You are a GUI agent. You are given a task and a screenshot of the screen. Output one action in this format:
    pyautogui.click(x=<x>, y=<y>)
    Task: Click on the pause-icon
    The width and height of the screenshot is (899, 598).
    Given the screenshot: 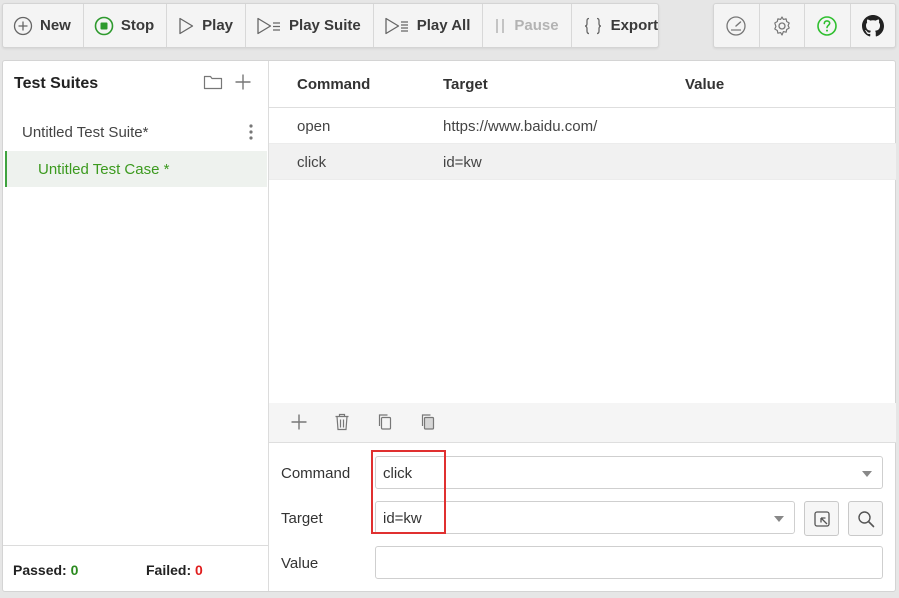 What is the action you would take?
    pyautogui.click(x=500, y=25)
    